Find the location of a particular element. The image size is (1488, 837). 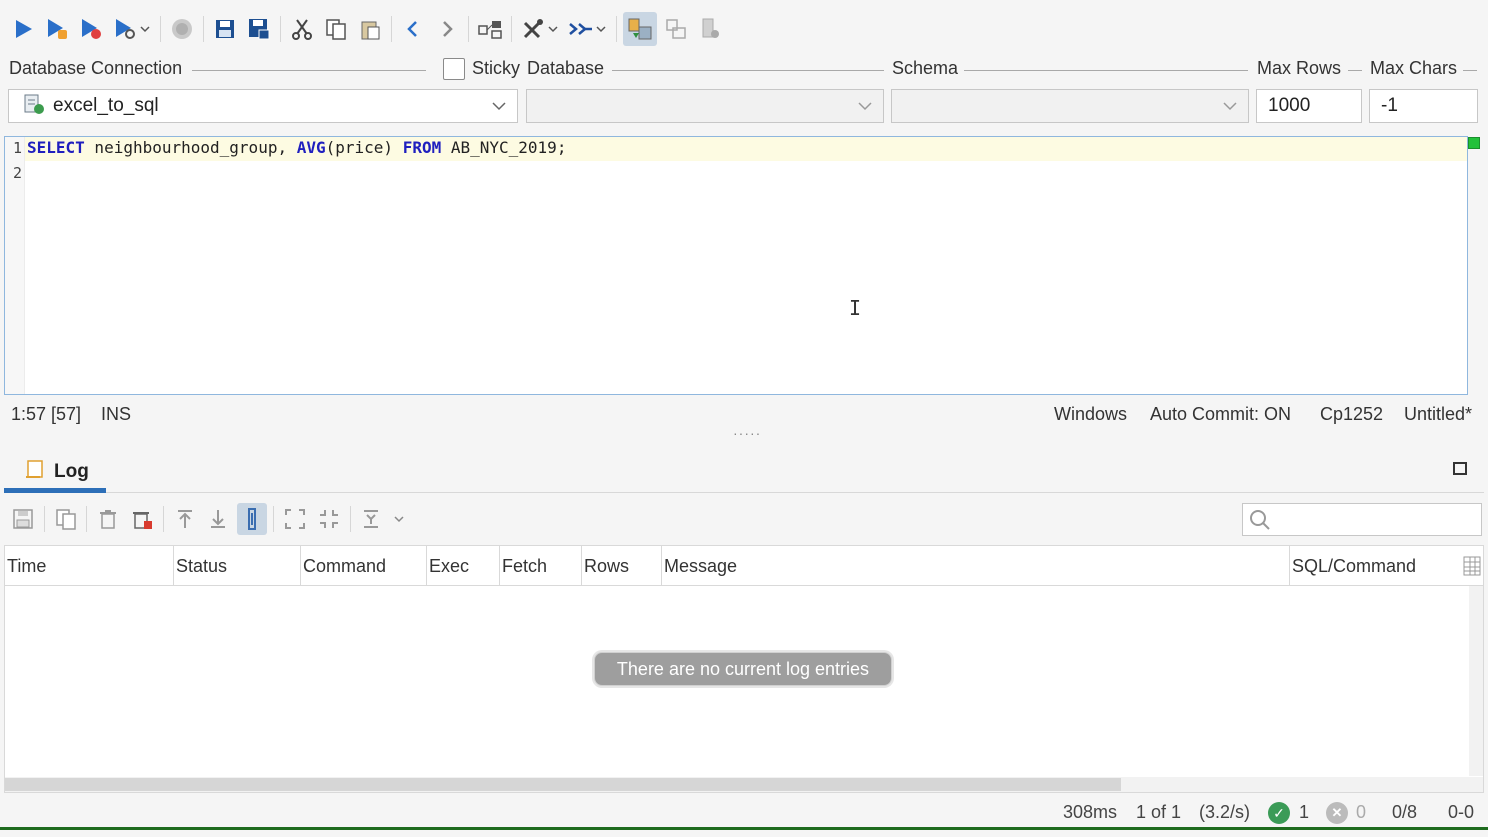

column-header-message: Message is located at coordinates (976, 566).